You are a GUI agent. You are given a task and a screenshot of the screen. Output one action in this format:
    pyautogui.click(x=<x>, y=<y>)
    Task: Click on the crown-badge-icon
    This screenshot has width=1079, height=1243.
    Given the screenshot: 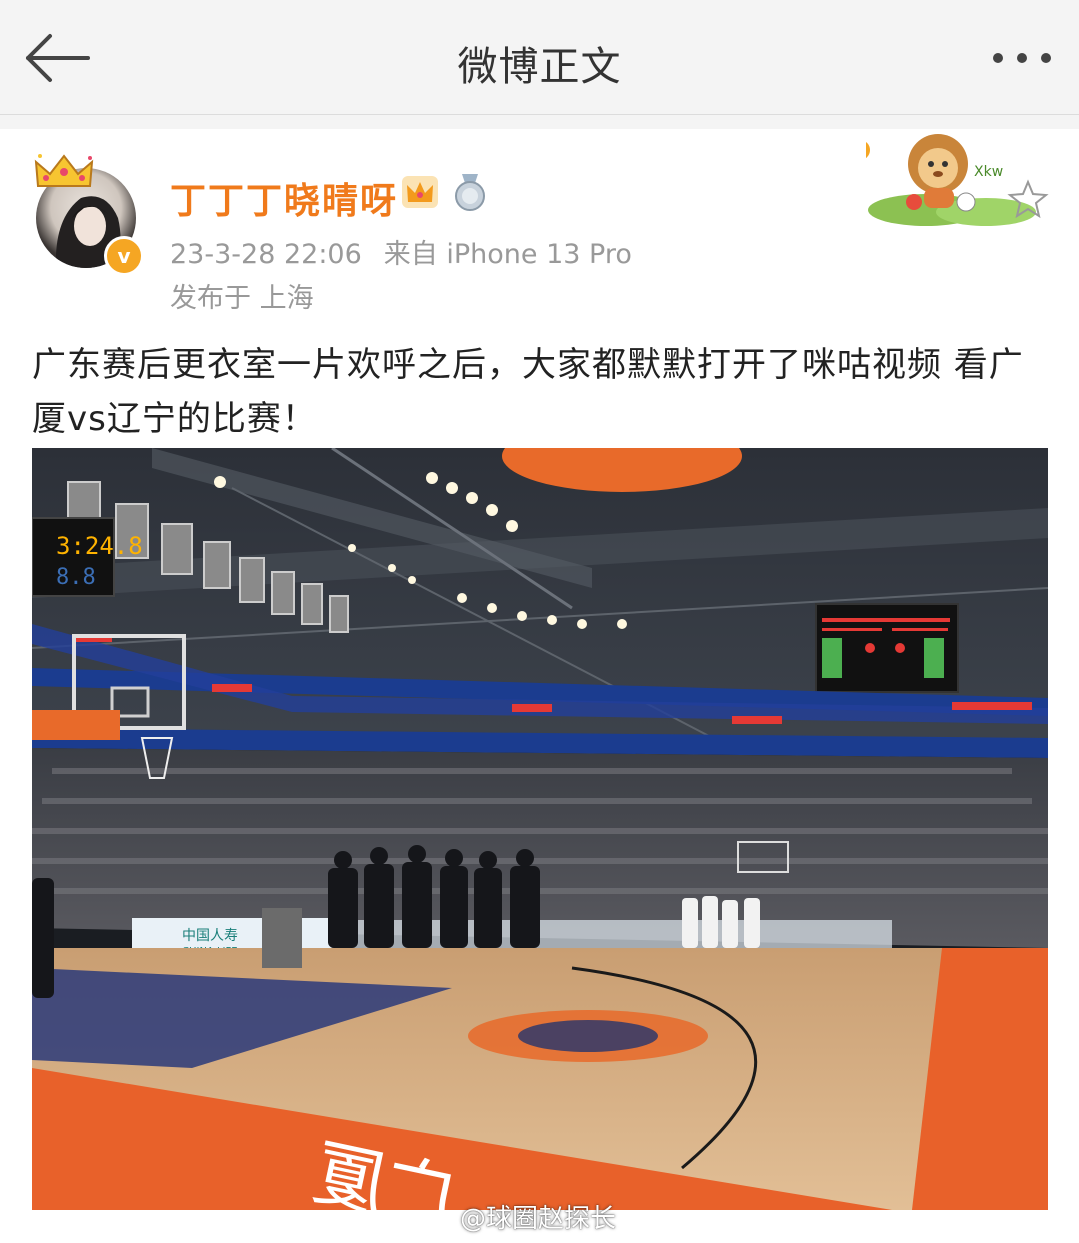 What is the action you would take?
    pyautogui.click(x=420, y=192)
    